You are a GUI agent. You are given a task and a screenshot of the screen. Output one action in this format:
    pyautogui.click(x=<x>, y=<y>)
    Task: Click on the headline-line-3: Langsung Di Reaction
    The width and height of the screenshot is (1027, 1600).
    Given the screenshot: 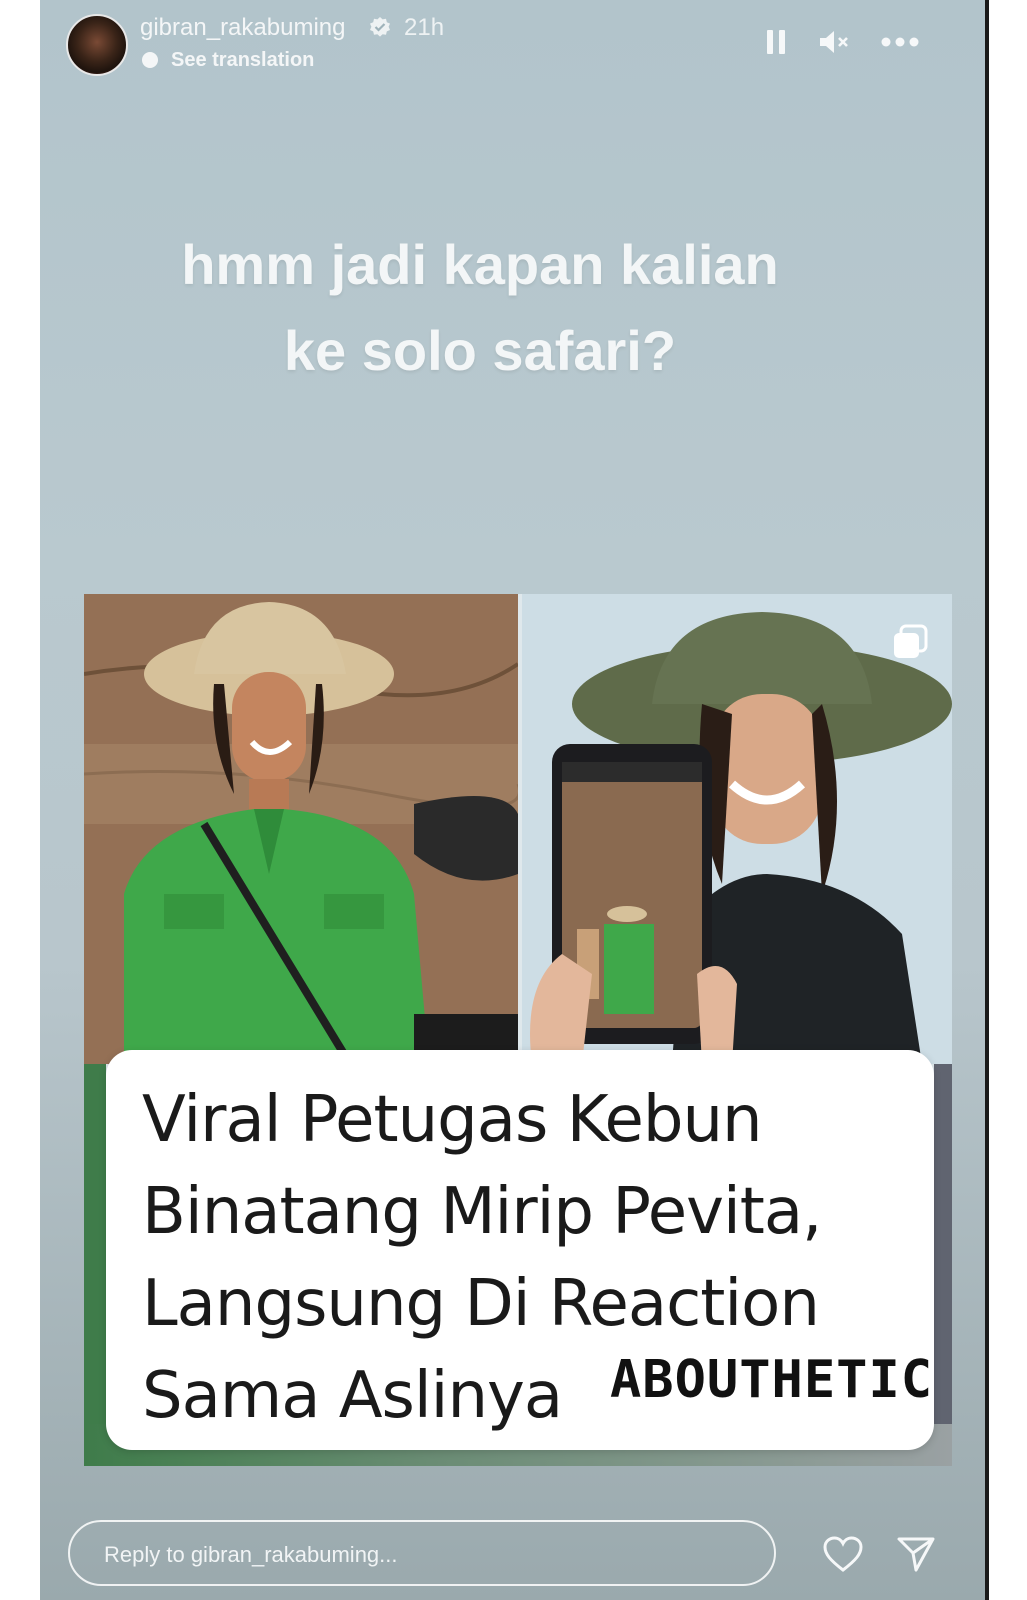 What is the action you would take?
    pyautogui.click(x=481, y=1304)
    